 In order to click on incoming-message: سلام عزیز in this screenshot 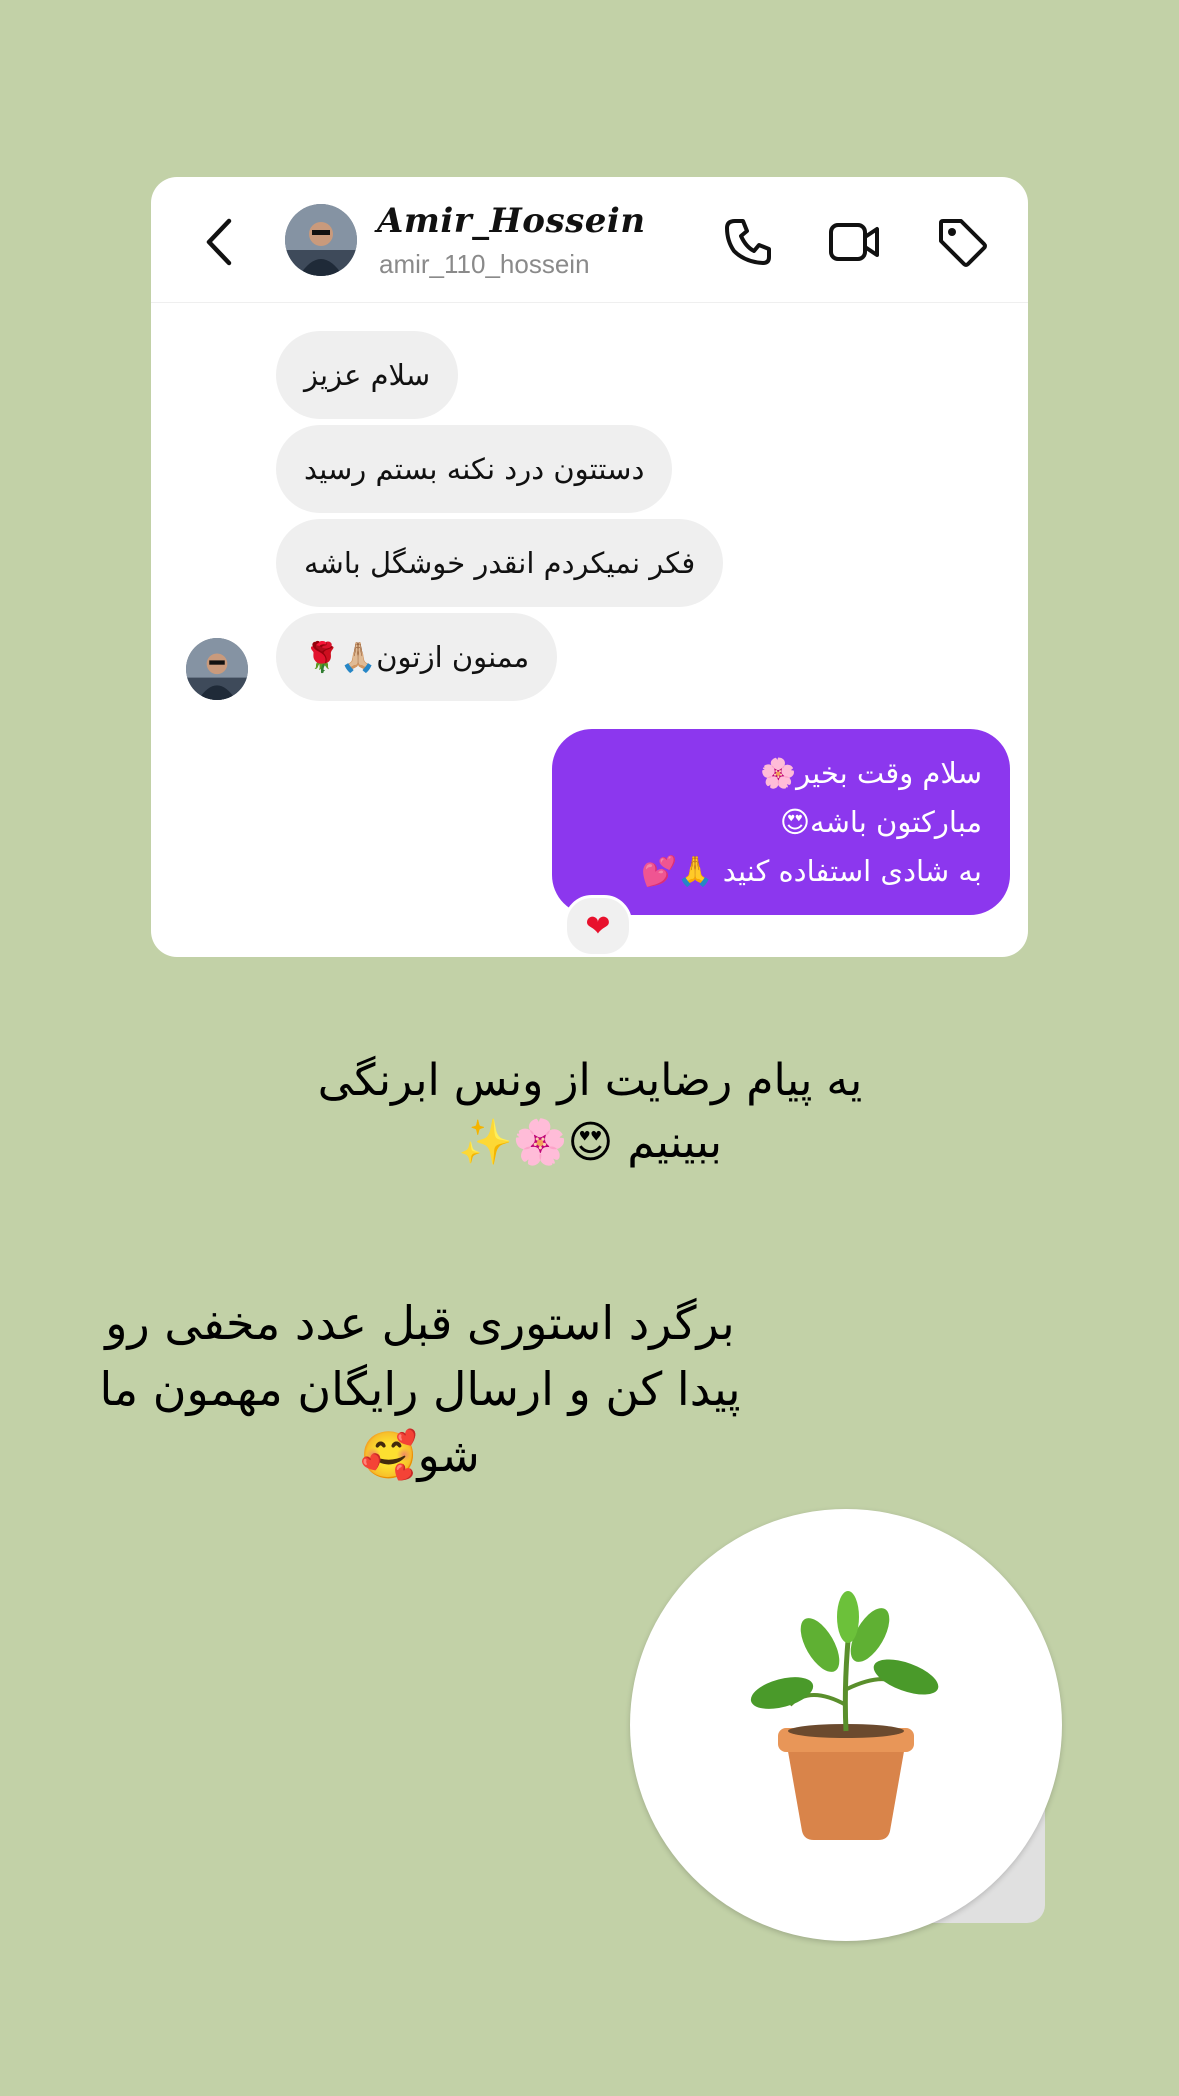, I will do `click(367, 375)`.